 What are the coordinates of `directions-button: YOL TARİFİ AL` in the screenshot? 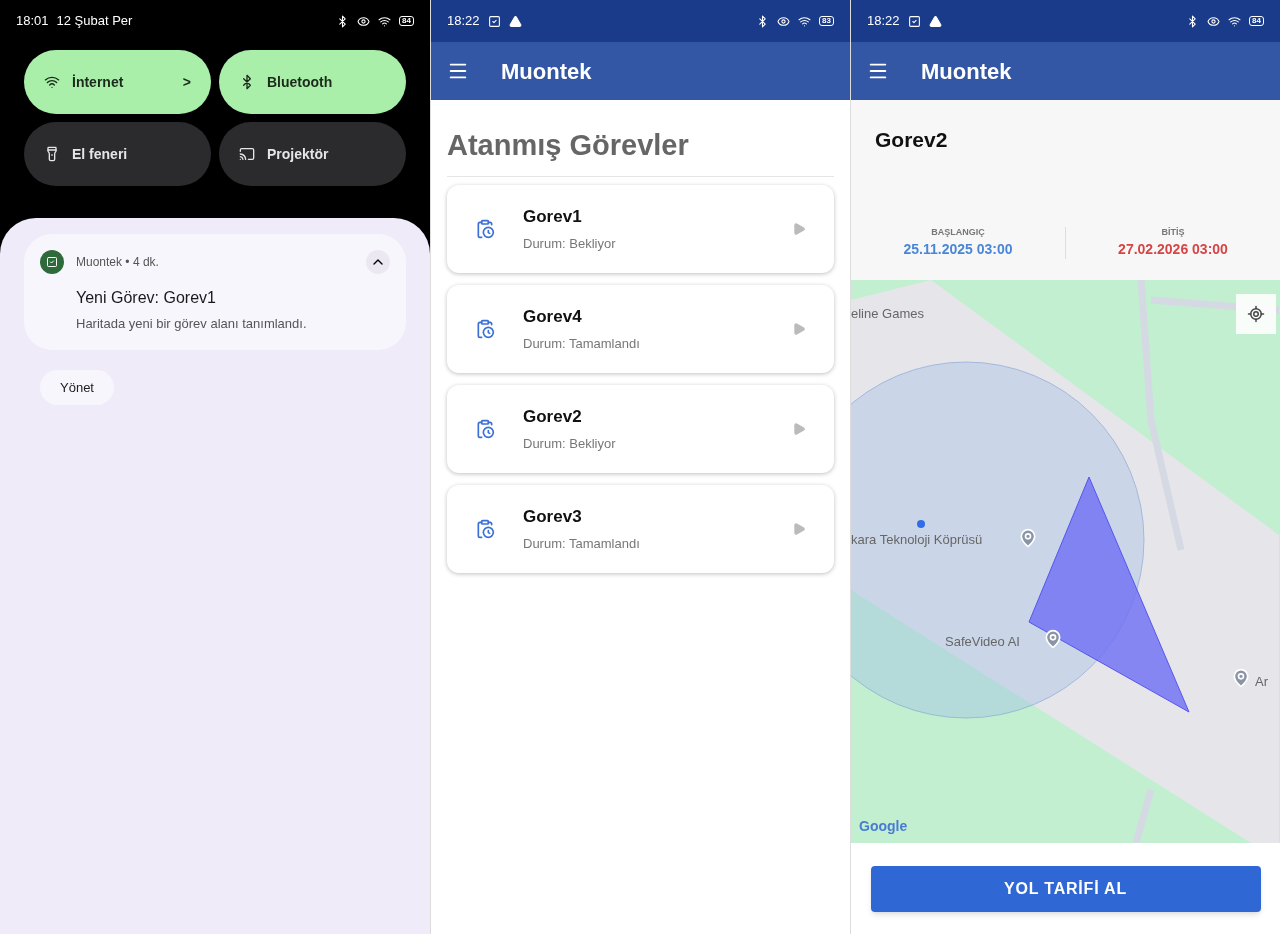 It's located at (1065, 888).